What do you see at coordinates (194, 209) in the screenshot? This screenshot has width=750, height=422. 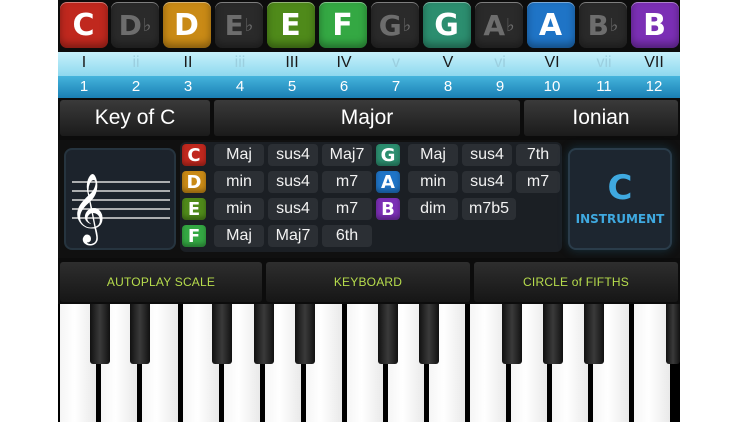 I see `chord-root-e: E` at bounding box center [194, 209].